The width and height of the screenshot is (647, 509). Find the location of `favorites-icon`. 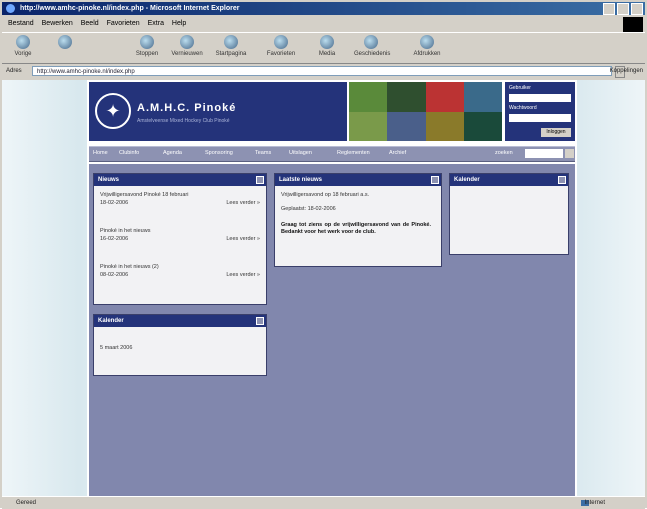

favorites-icon is located at coordinates (281, 42).